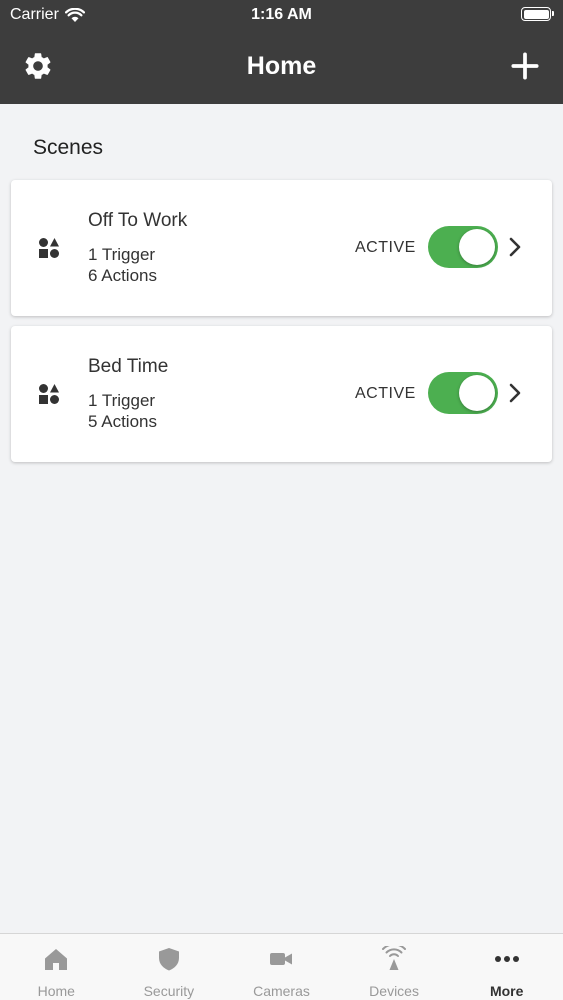 The image size is (563, 1000). Describe the element at coordinates (68, 147) in the screenshot. I see `section-title-scenes: Scenes` at that location.